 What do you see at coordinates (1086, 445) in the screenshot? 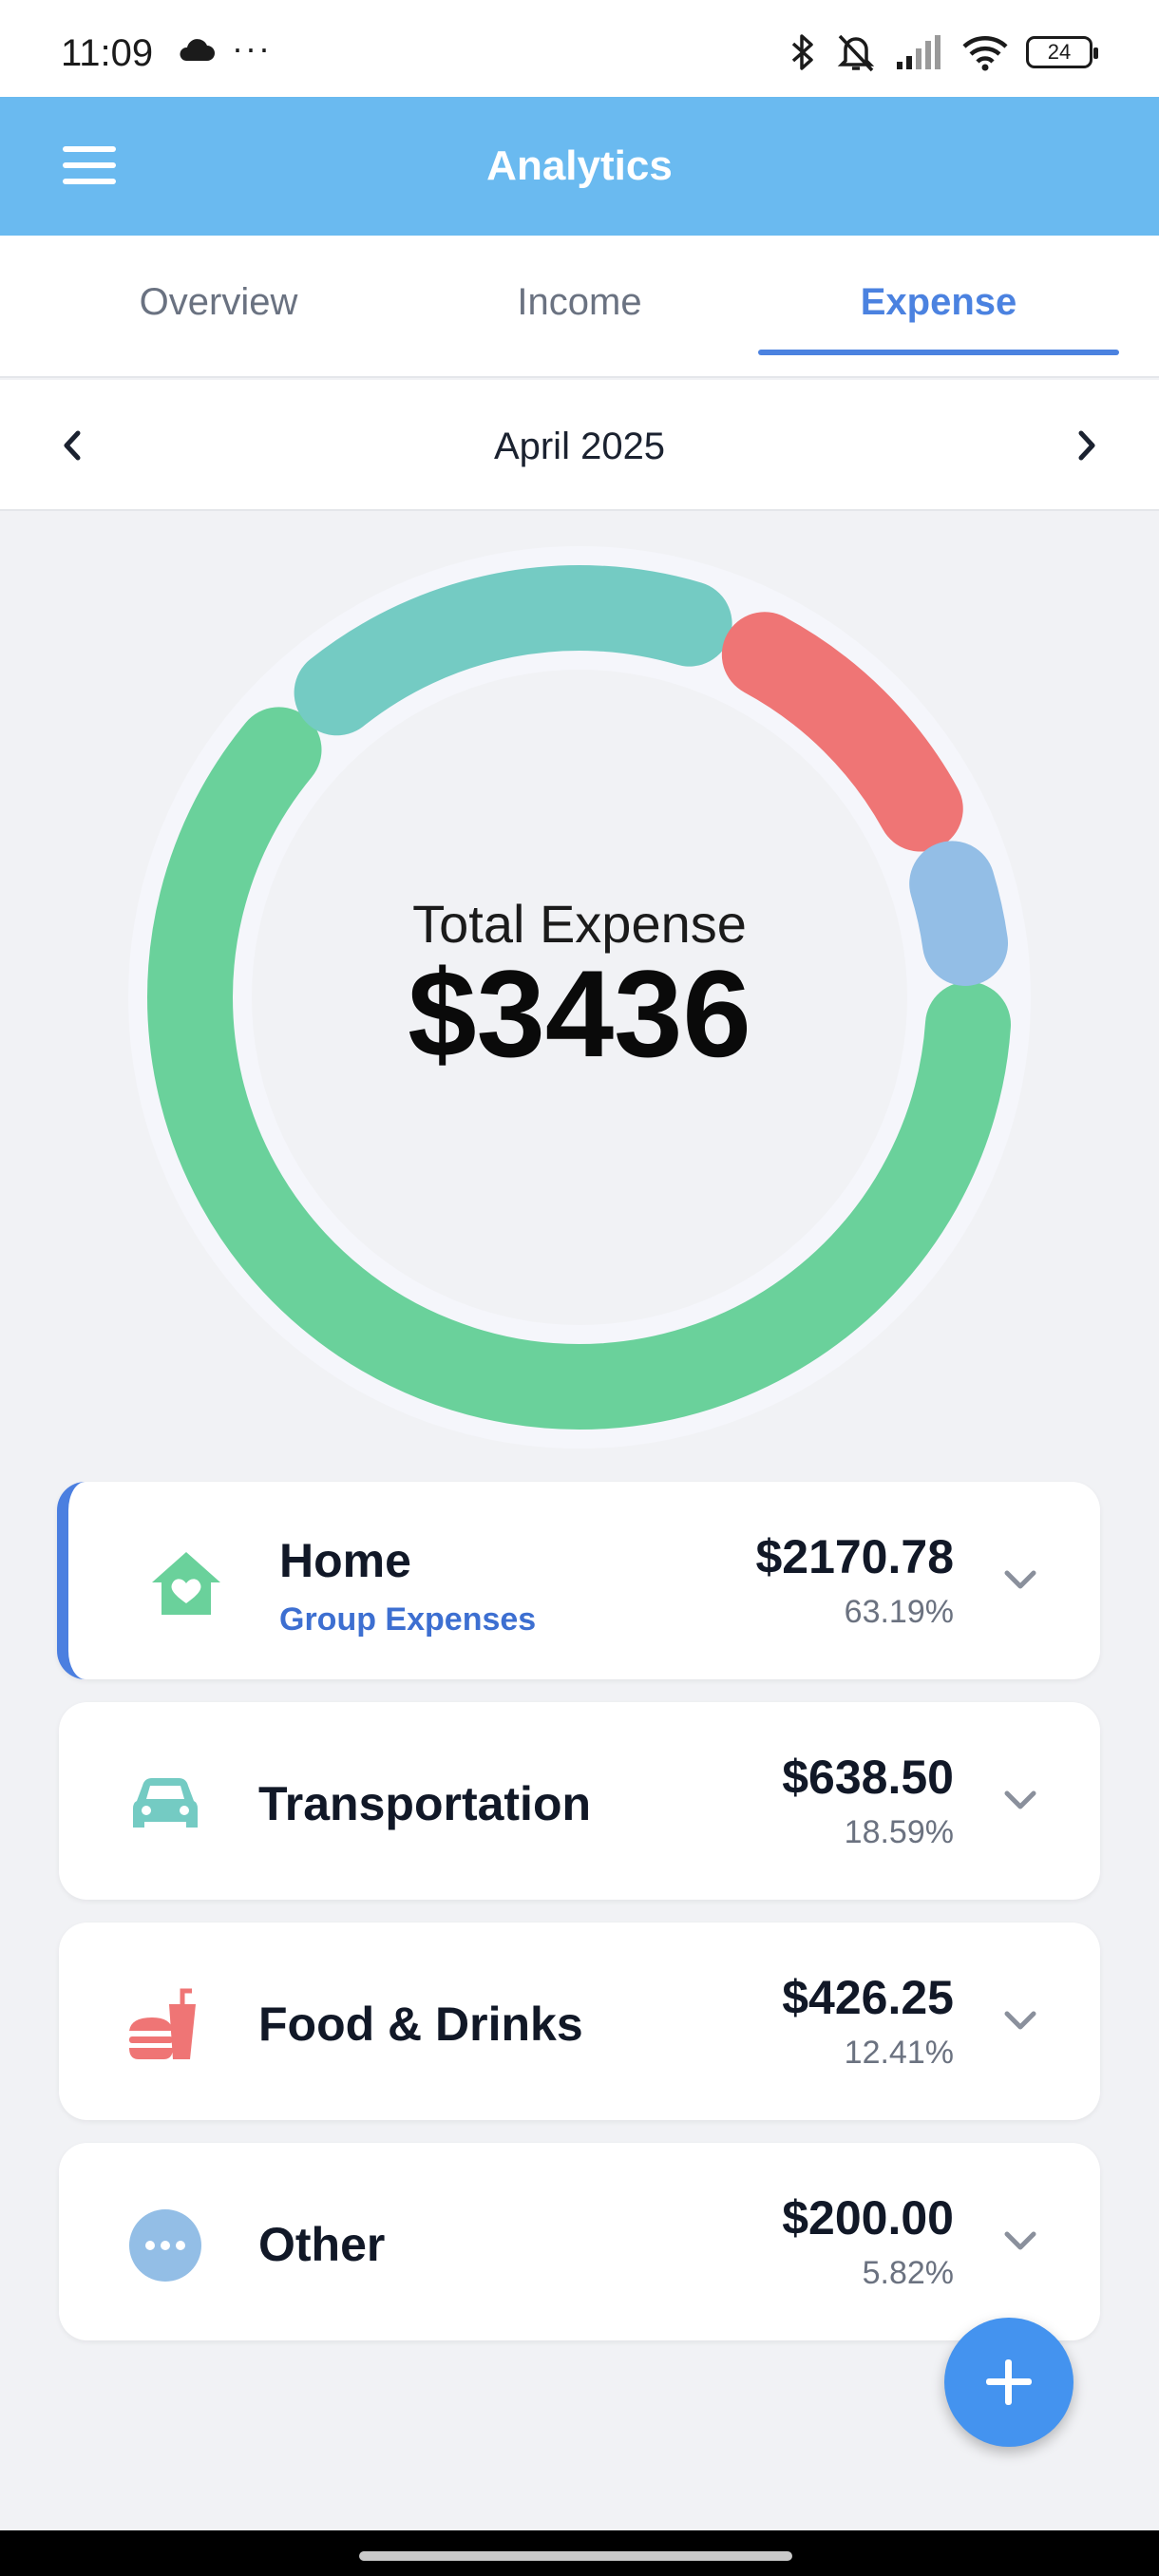
I see `chevron-right-icon` at bounding box center [1086, 445].